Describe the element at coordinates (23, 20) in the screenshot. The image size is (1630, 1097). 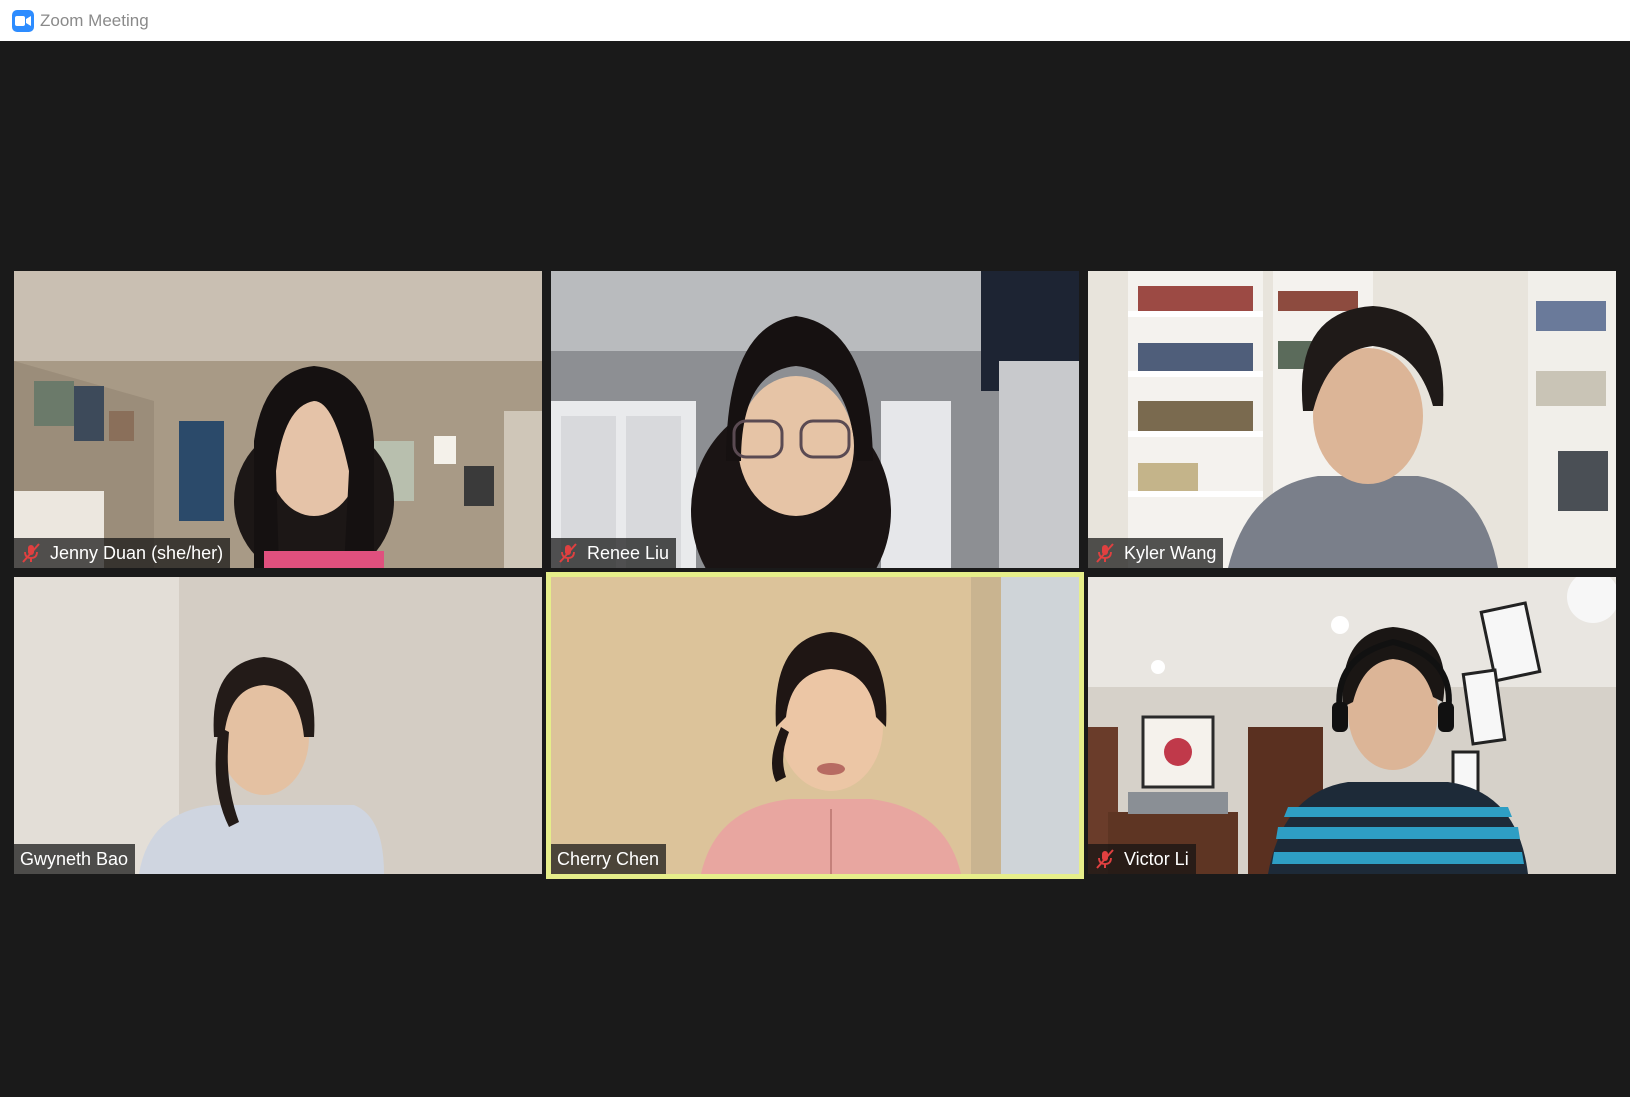
I see `zoom-camera-icon` at that location.